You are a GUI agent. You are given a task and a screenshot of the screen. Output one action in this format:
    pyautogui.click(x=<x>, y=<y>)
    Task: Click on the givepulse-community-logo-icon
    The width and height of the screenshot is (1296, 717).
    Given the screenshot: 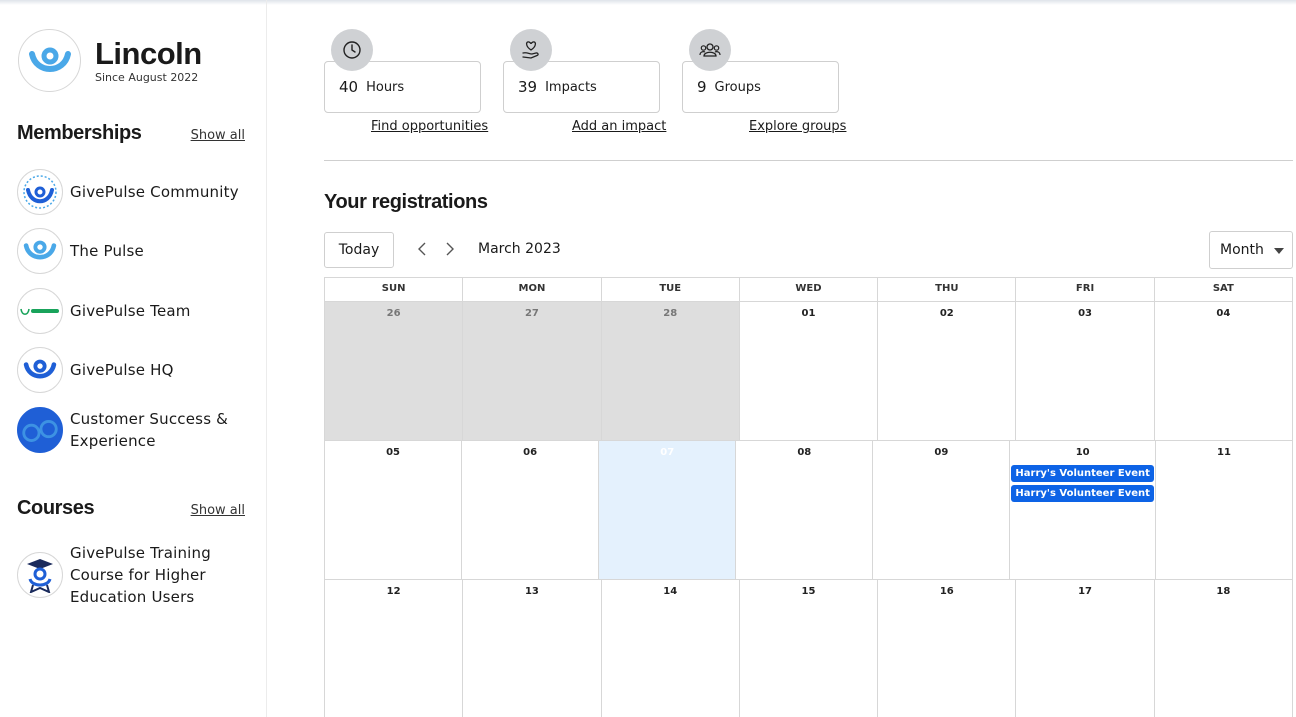 What is the action you would take?
    pyautogui.click(x=40, y=192)
    